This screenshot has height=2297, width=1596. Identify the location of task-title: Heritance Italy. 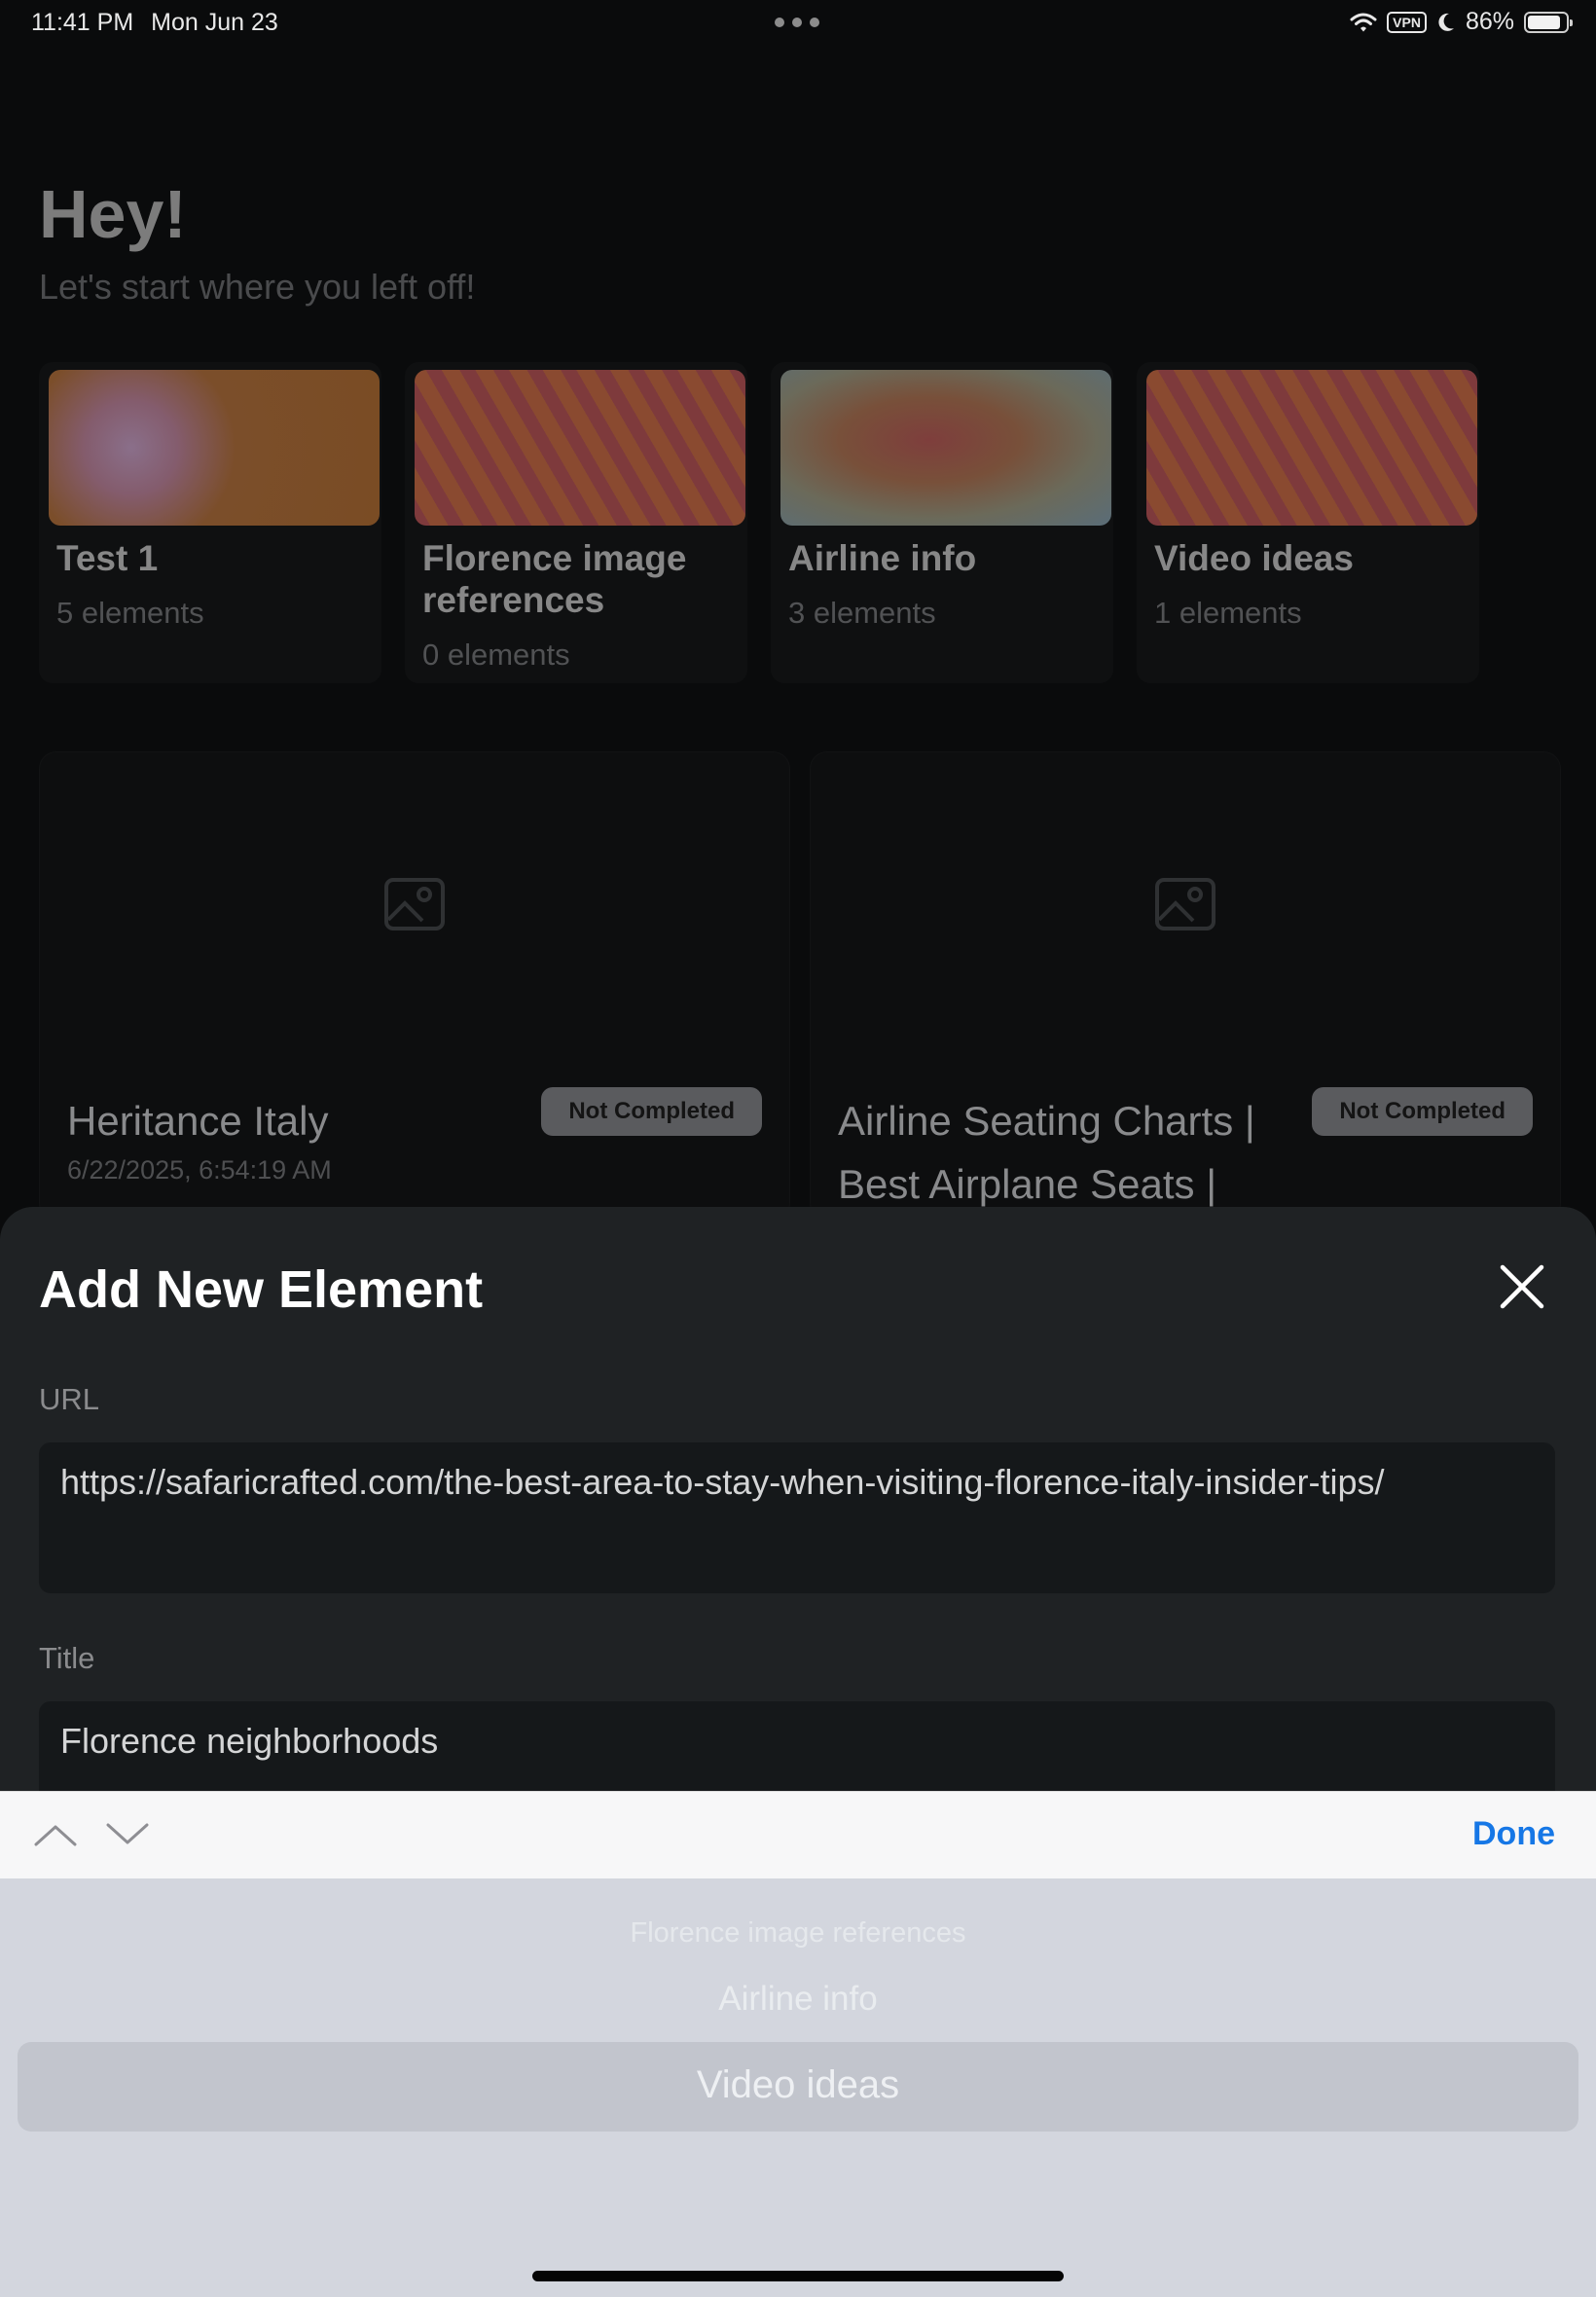
(198, 1121).